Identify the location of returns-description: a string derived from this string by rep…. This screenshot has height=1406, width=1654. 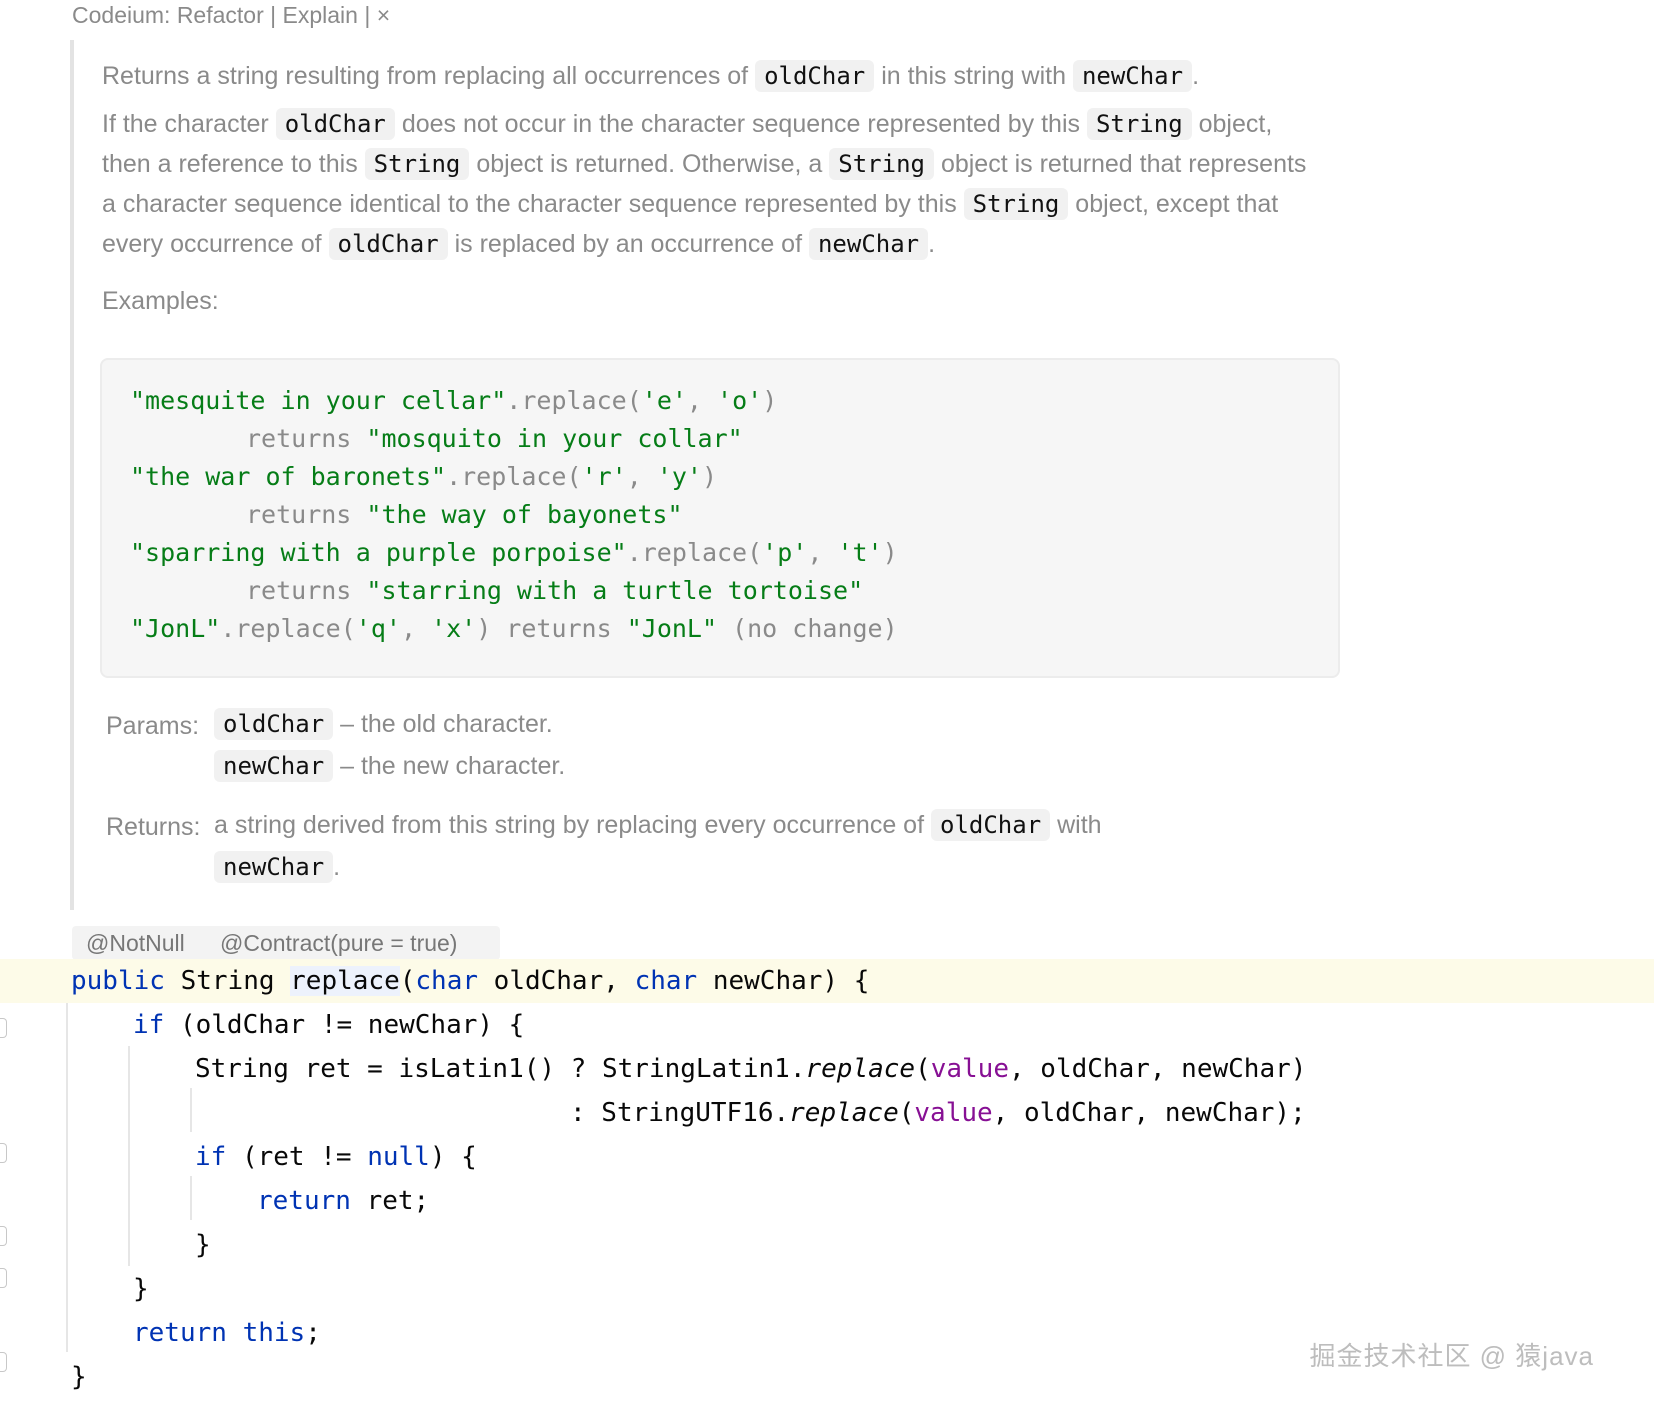
(658, 825).